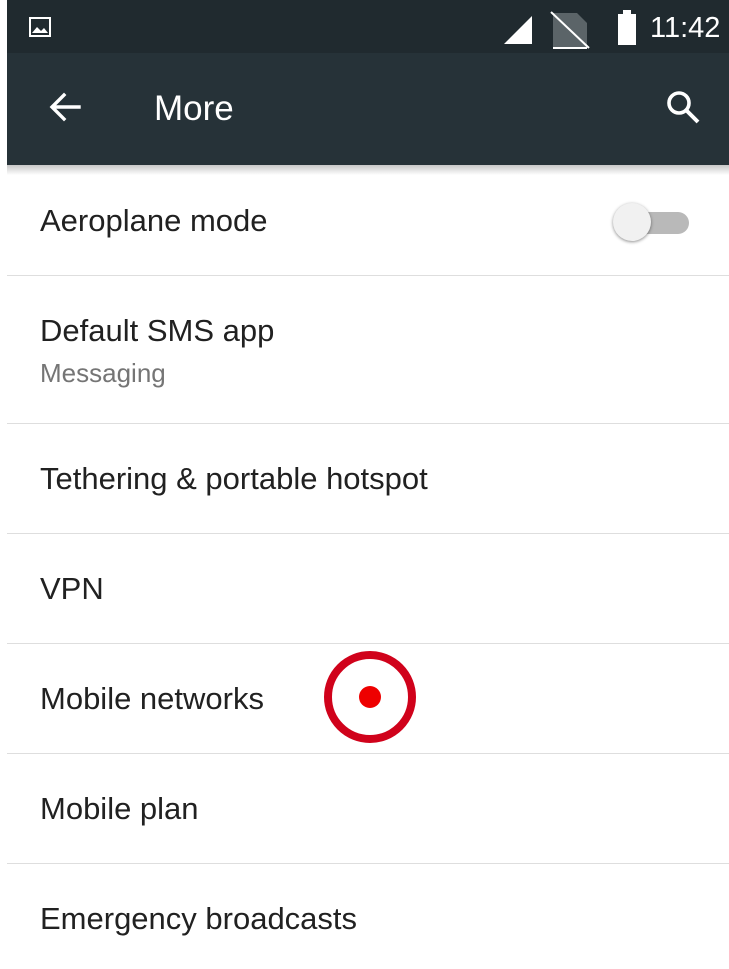  What do you see at coordinates (368, 109) in the screenshot?
I see `app-toolbar: More` at bounding box center [368, 109].